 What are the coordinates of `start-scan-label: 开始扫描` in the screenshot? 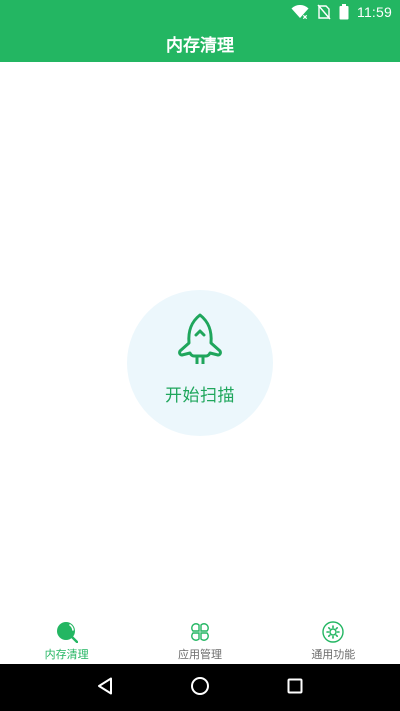 It's located at (200, 396).